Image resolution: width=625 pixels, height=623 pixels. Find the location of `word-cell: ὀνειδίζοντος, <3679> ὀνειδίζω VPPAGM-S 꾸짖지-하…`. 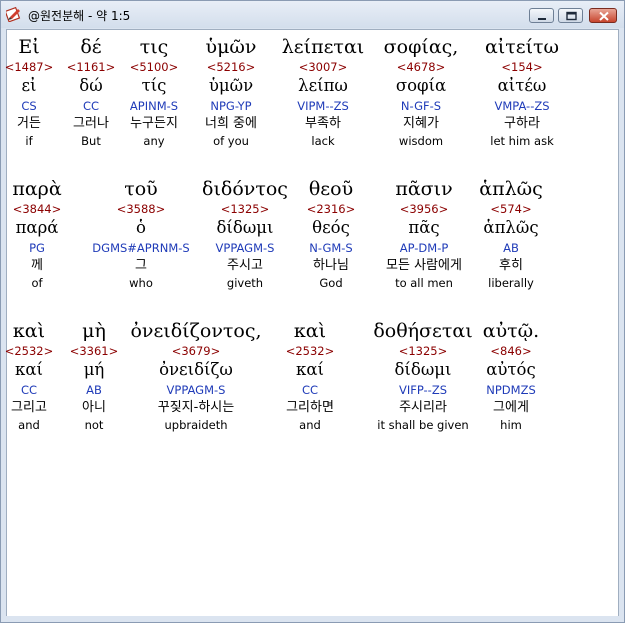

word-cell: ὀνειδίζοντος, <3679> ὀνειδίζω VPPAGM-S 꾸짖지-하… is located at coordinates (196, 375).